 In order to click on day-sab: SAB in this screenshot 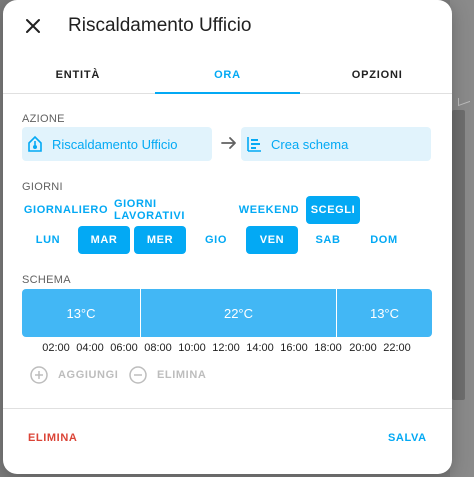, I will do `click(328, 240)`.